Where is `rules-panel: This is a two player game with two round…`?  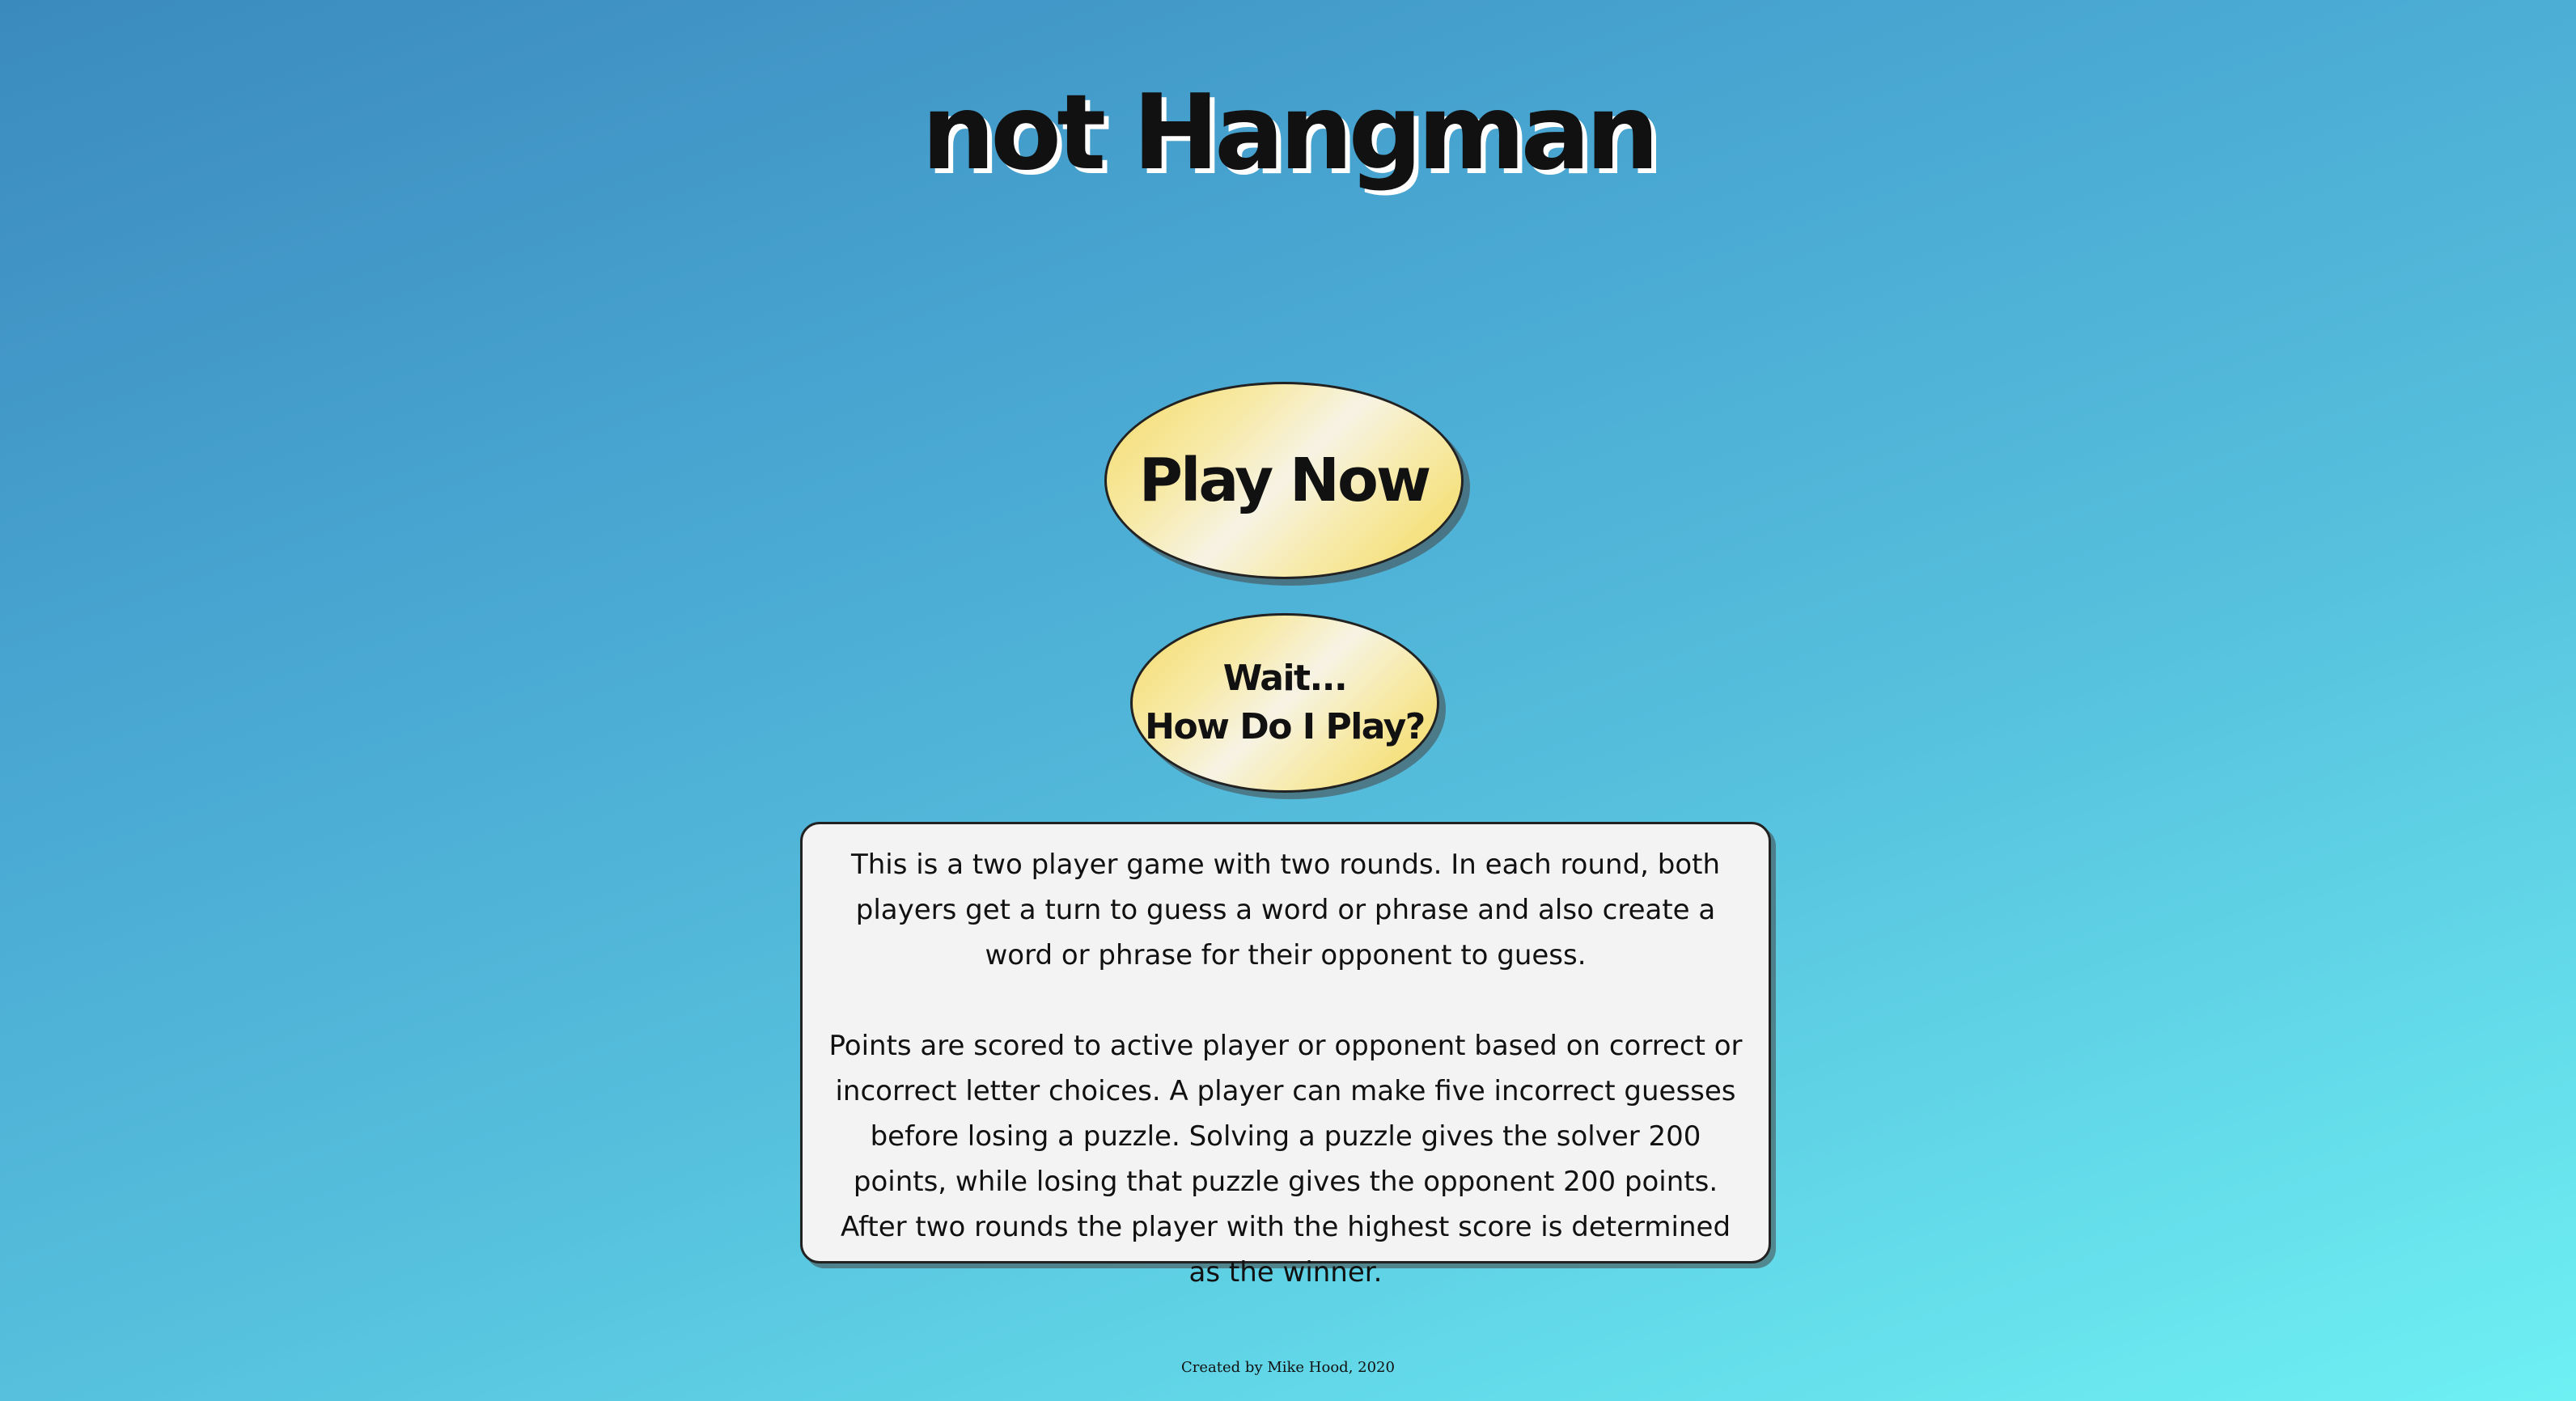 rules-panel: This is a two player game with two round… is located at coordinates (1285, 1055).